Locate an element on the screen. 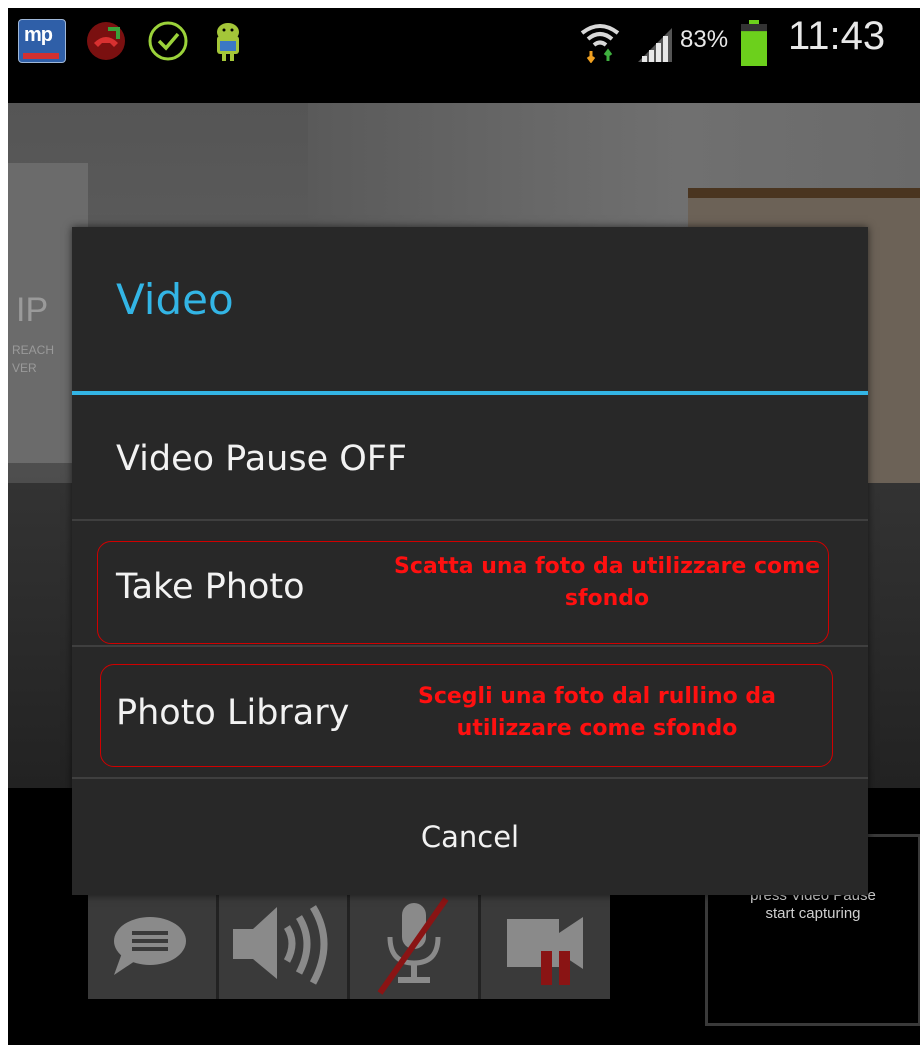 This screenshot has height=1045, width=920. android-icon is located at coordinates (228, 42).